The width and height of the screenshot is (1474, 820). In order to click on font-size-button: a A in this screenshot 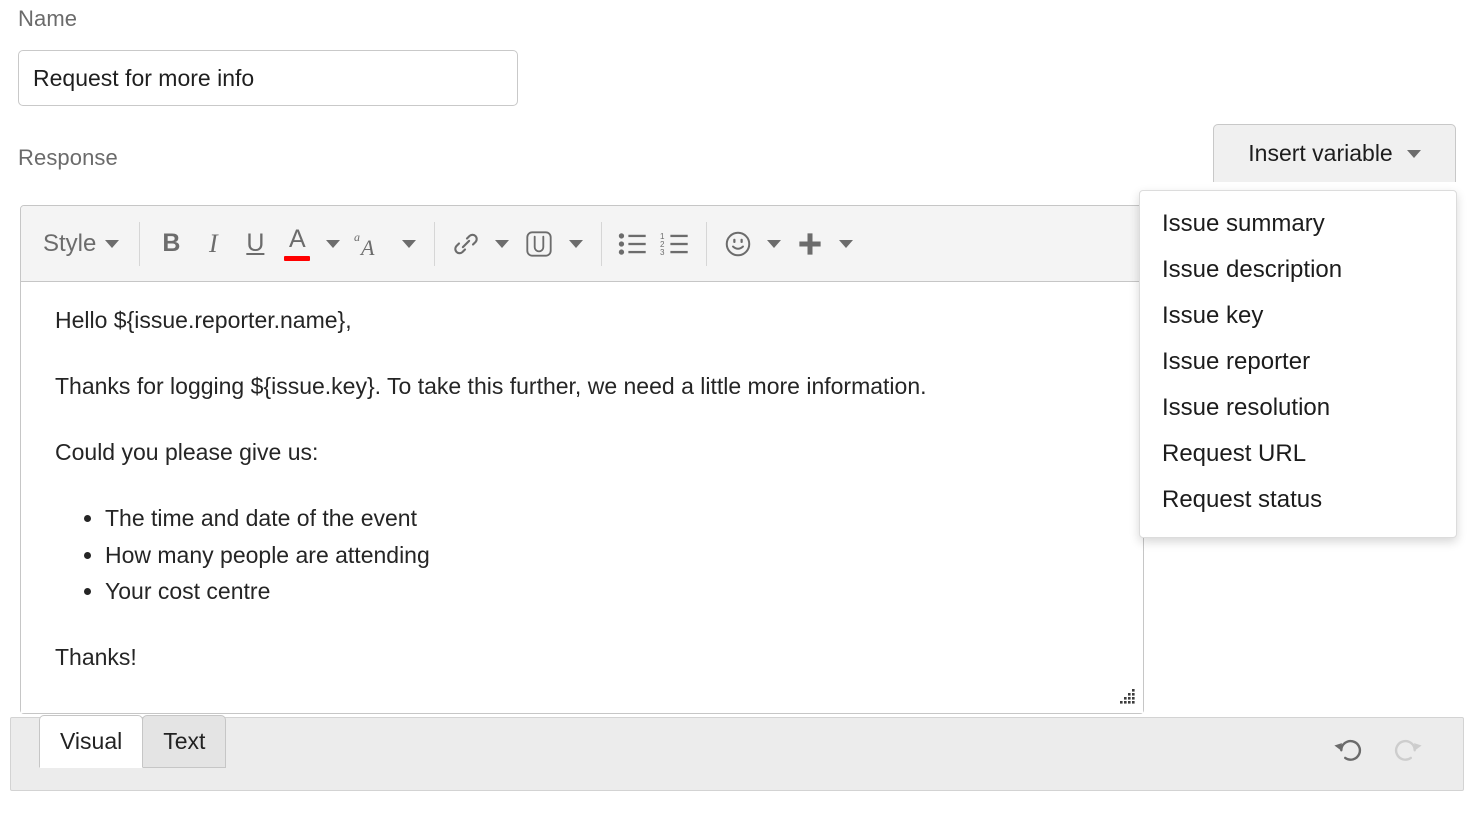, I will do `click(371, 244)`.